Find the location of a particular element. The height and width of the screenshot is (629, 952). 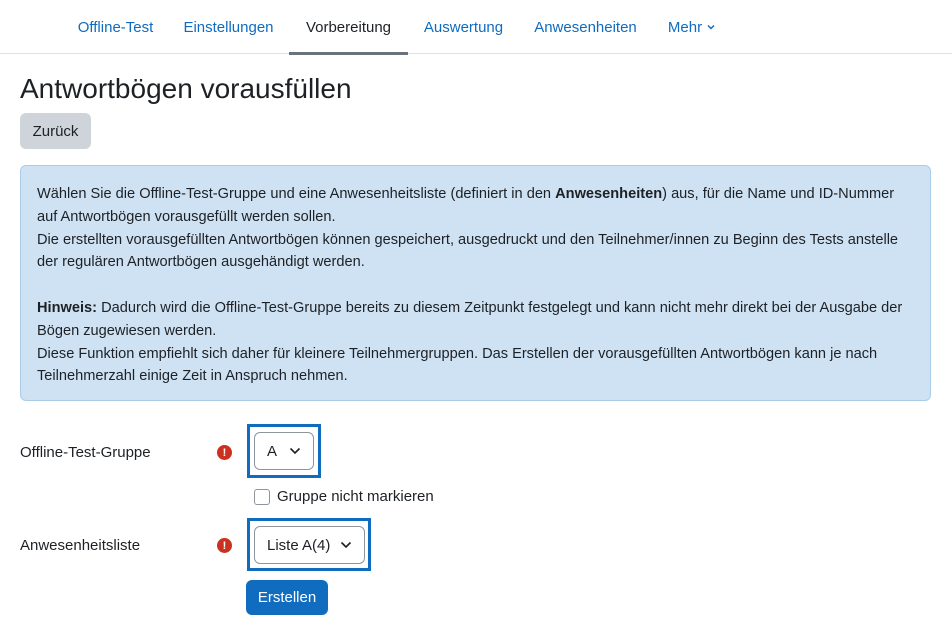

attendance-list-select-value: Liste A(4) is located at coordinates (299, 545).